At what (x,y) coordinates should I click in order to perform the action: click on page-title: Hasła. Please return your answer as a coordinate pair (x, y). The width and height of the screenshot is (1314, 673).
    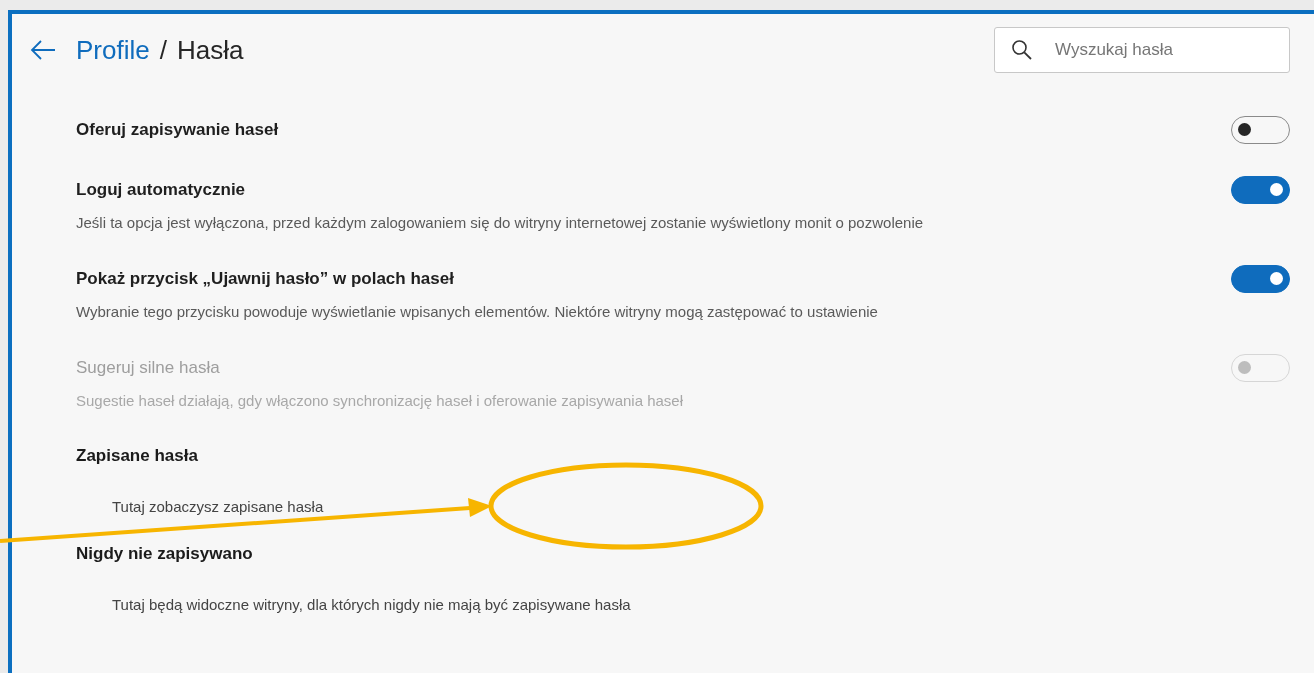
    Looking at the image, I should click on (210, 50).